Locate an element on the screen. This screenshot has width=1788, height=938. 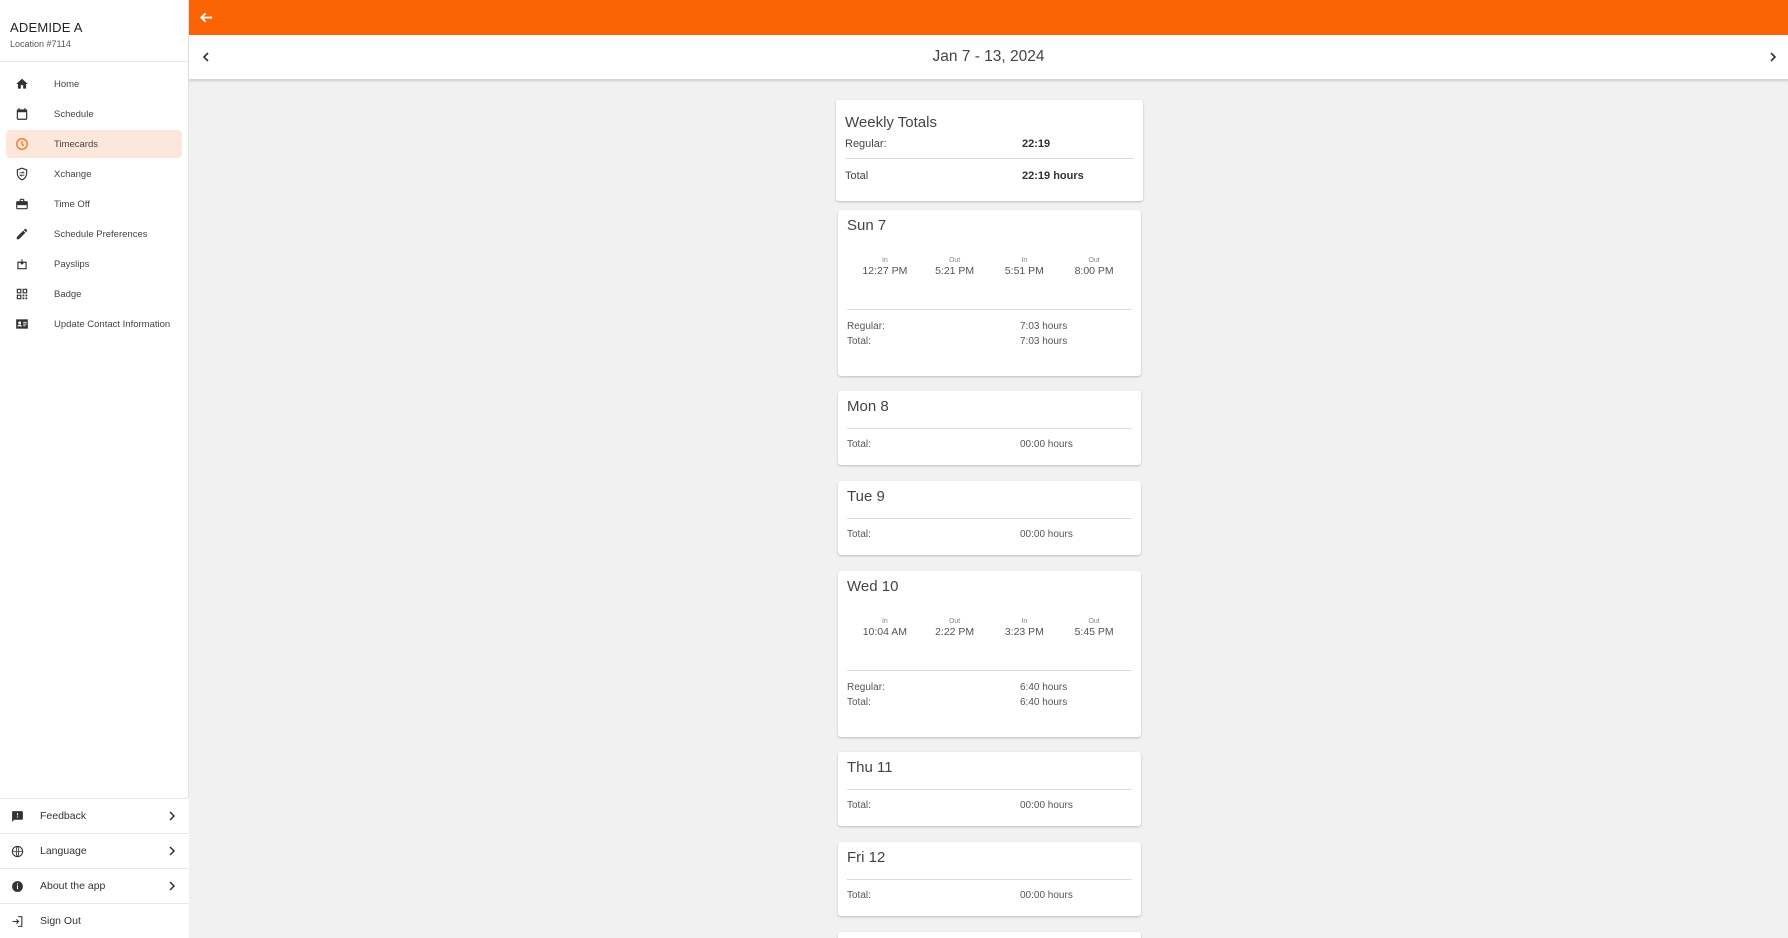
sidebar-item-schedule-preferences: Schedule Preferences is located at coordinates (94, 234).